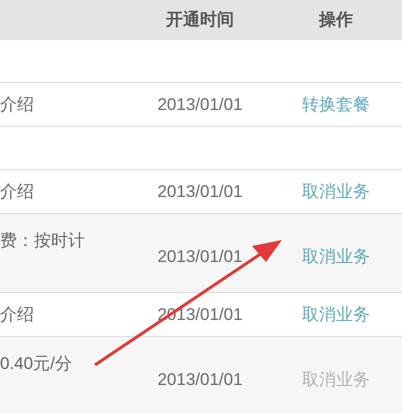  I want to click on action-link: 转换套餐, so click(336, 105).